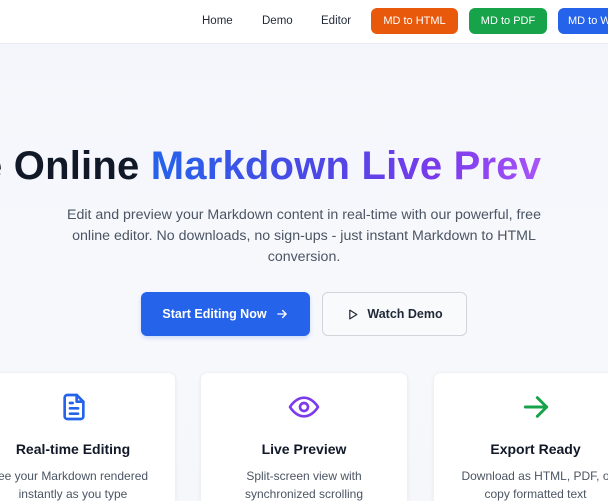 The image size is (608, 501). I want to click on hero-title-dark: e Online, so click(70, 166).